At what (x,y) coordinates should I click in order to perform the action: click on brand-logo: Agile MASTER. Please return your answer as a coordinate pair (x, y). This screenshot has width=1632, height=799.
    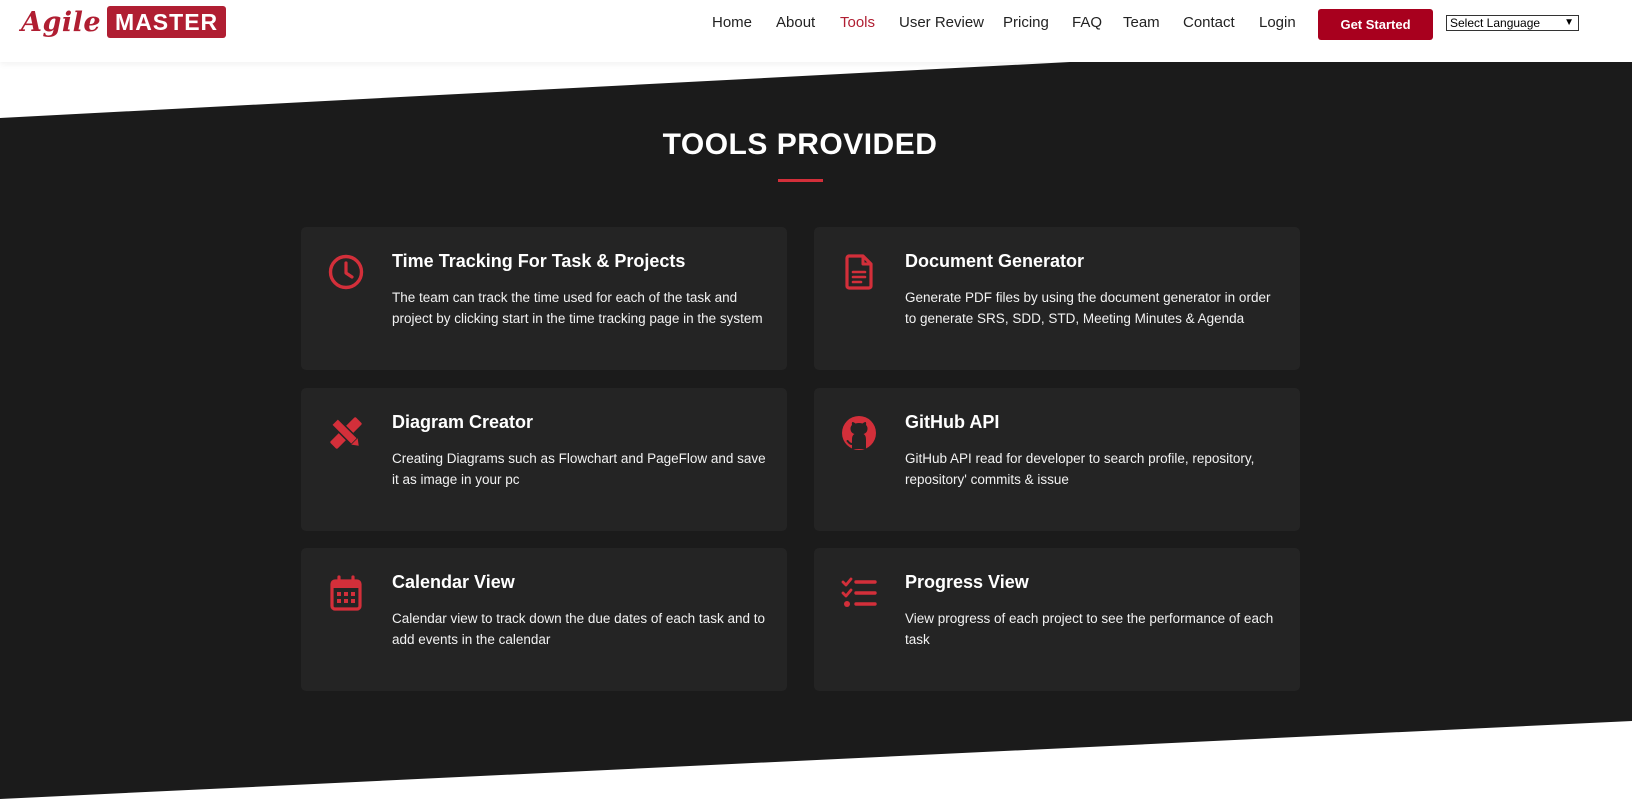
    Looking at the image, I should click on (124, 22).